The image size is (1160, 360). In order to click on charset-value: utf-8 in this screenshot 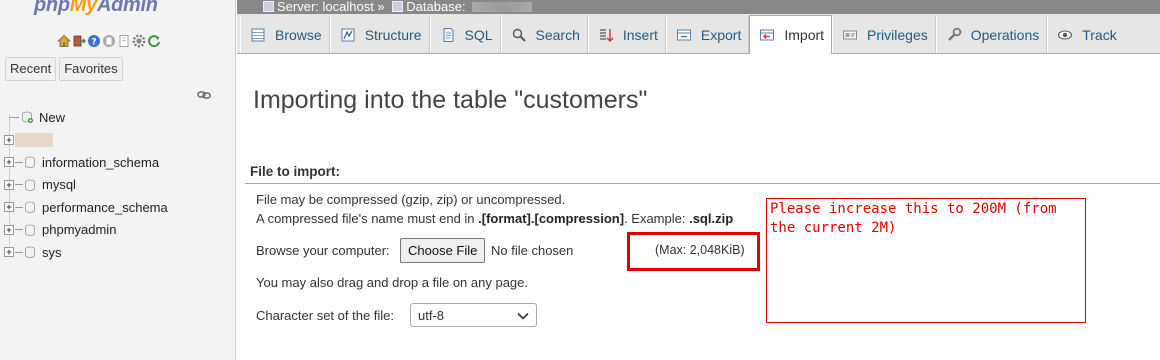, I will do `click(431, 315)`.